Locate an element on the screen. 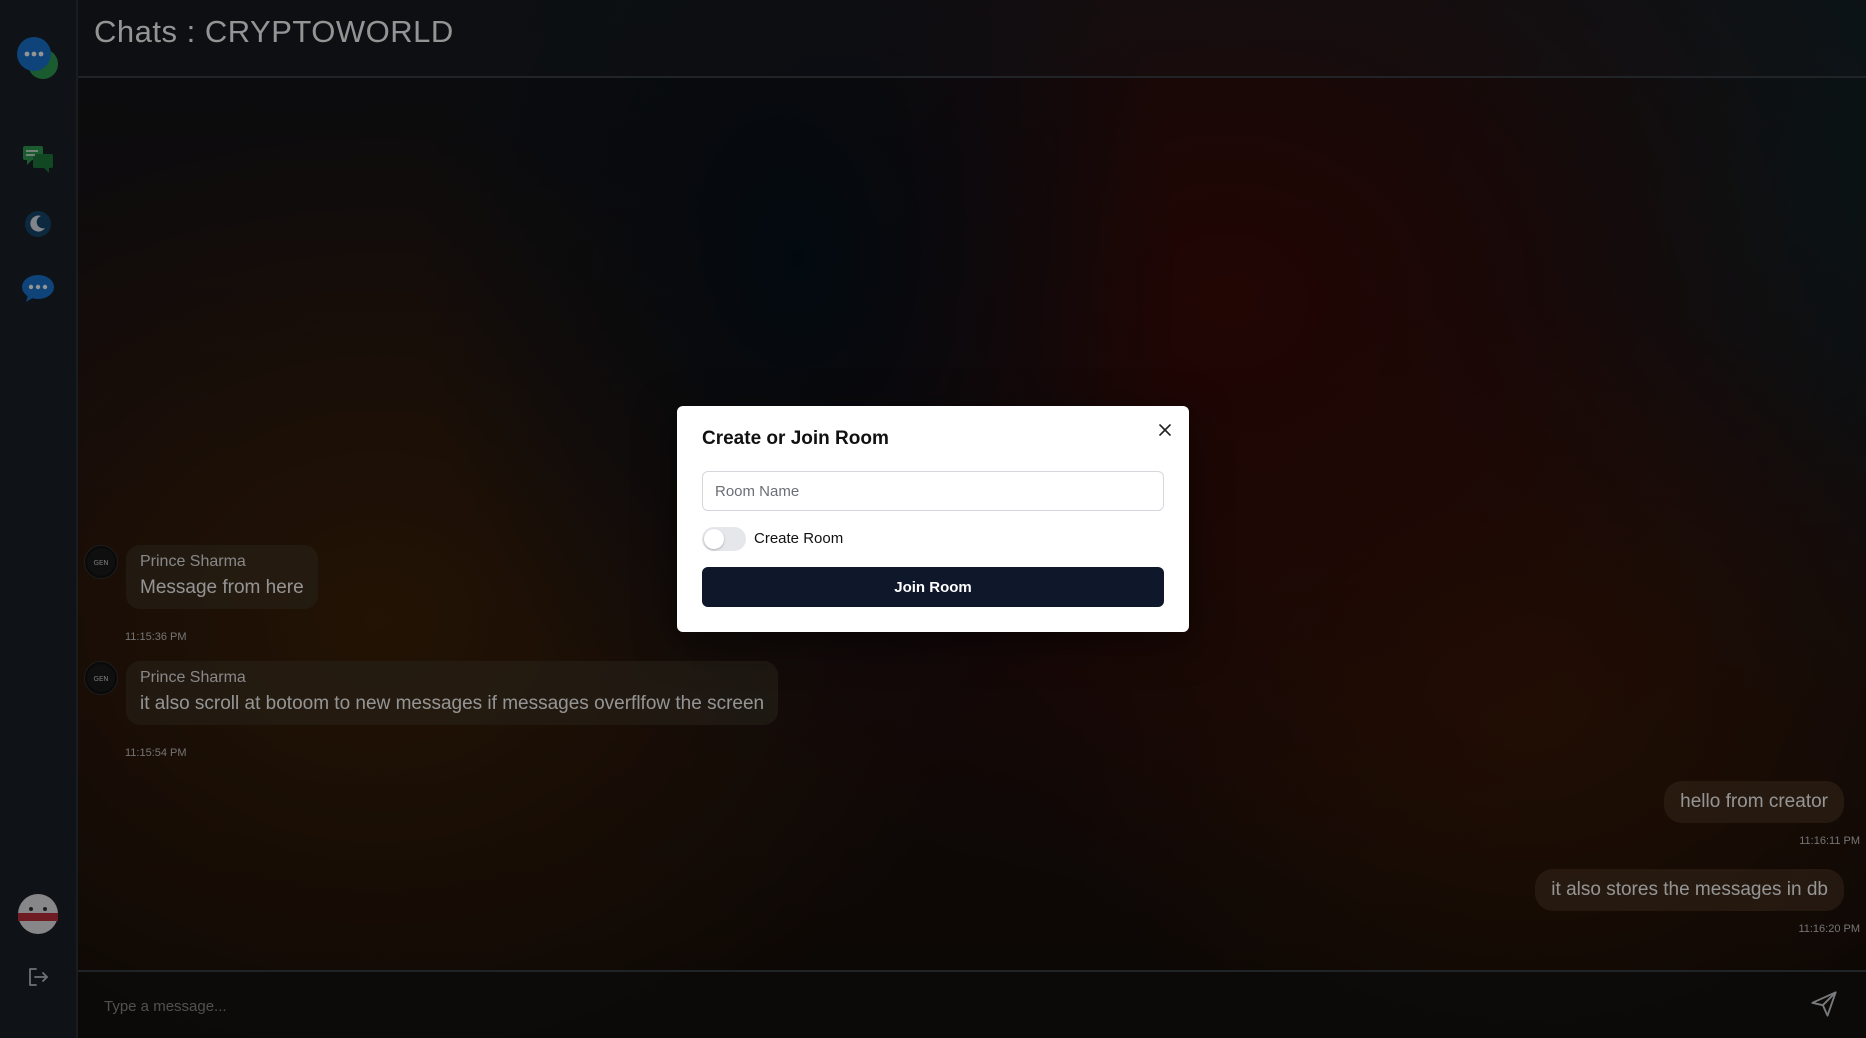 This screenshot has width=1866, height=1038. join-room-button: Join Room is located at coordinates (933, 587).